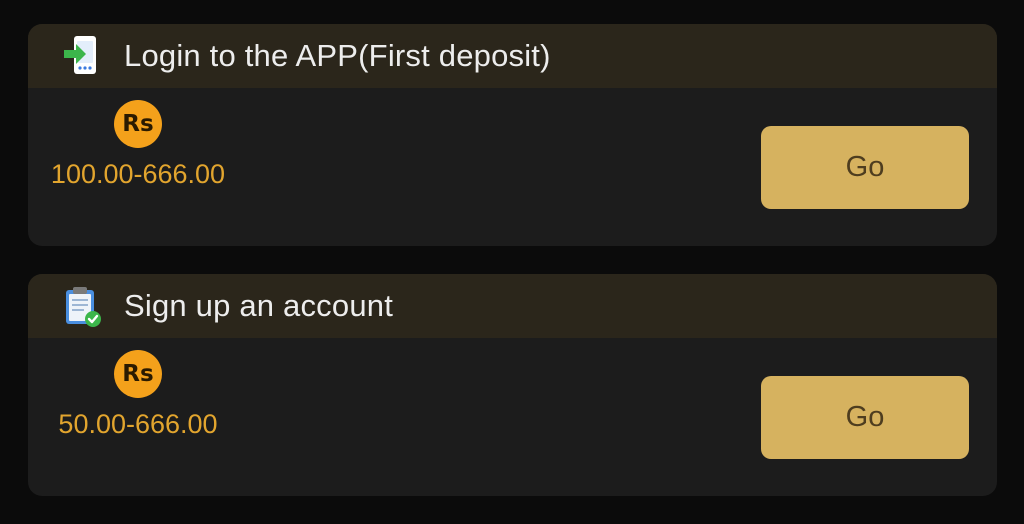 The width and height of the screenshot is (1024, 524). Describe the element at coordinates (337, 55) in the screenshot. I see `task-title: Login to the APP(First deposit)` at that location.